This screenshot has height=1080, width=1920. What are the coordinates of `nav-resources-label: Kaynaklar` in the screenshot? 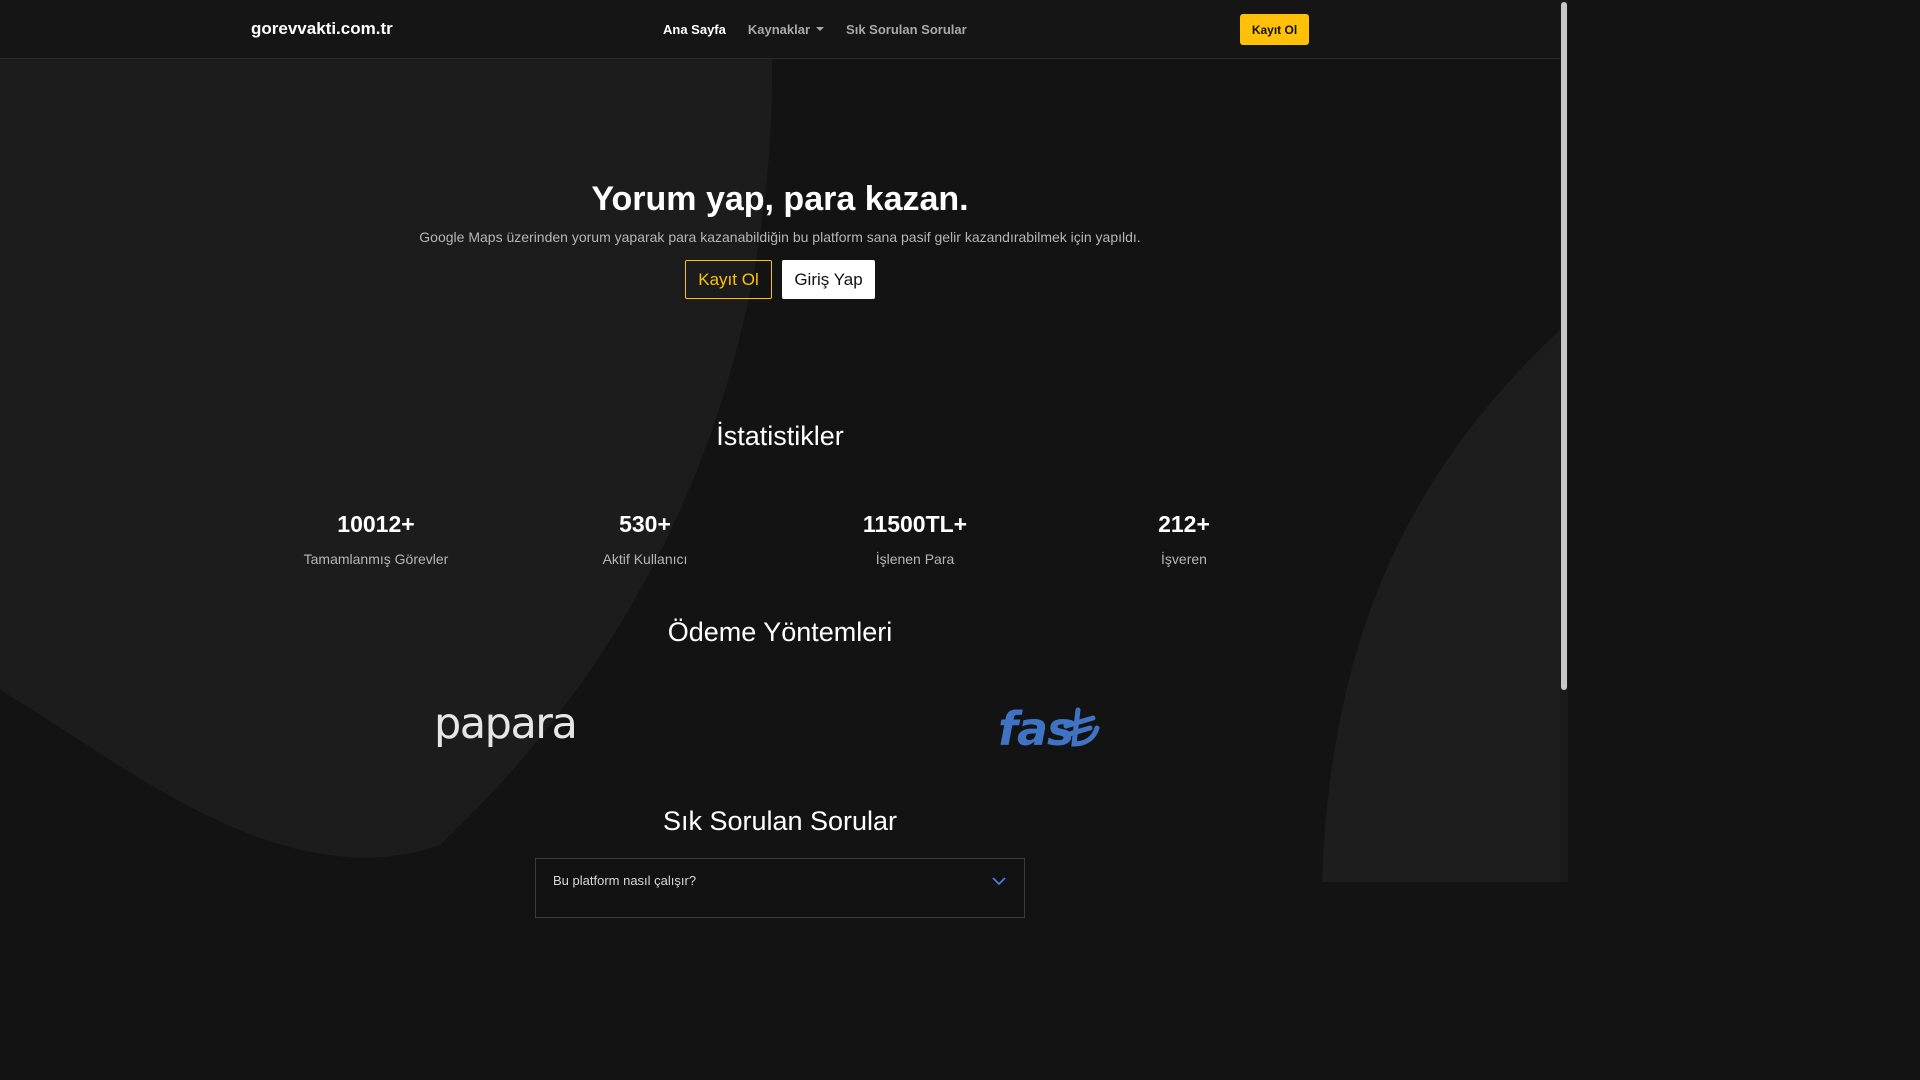 It's located at (779, 29).